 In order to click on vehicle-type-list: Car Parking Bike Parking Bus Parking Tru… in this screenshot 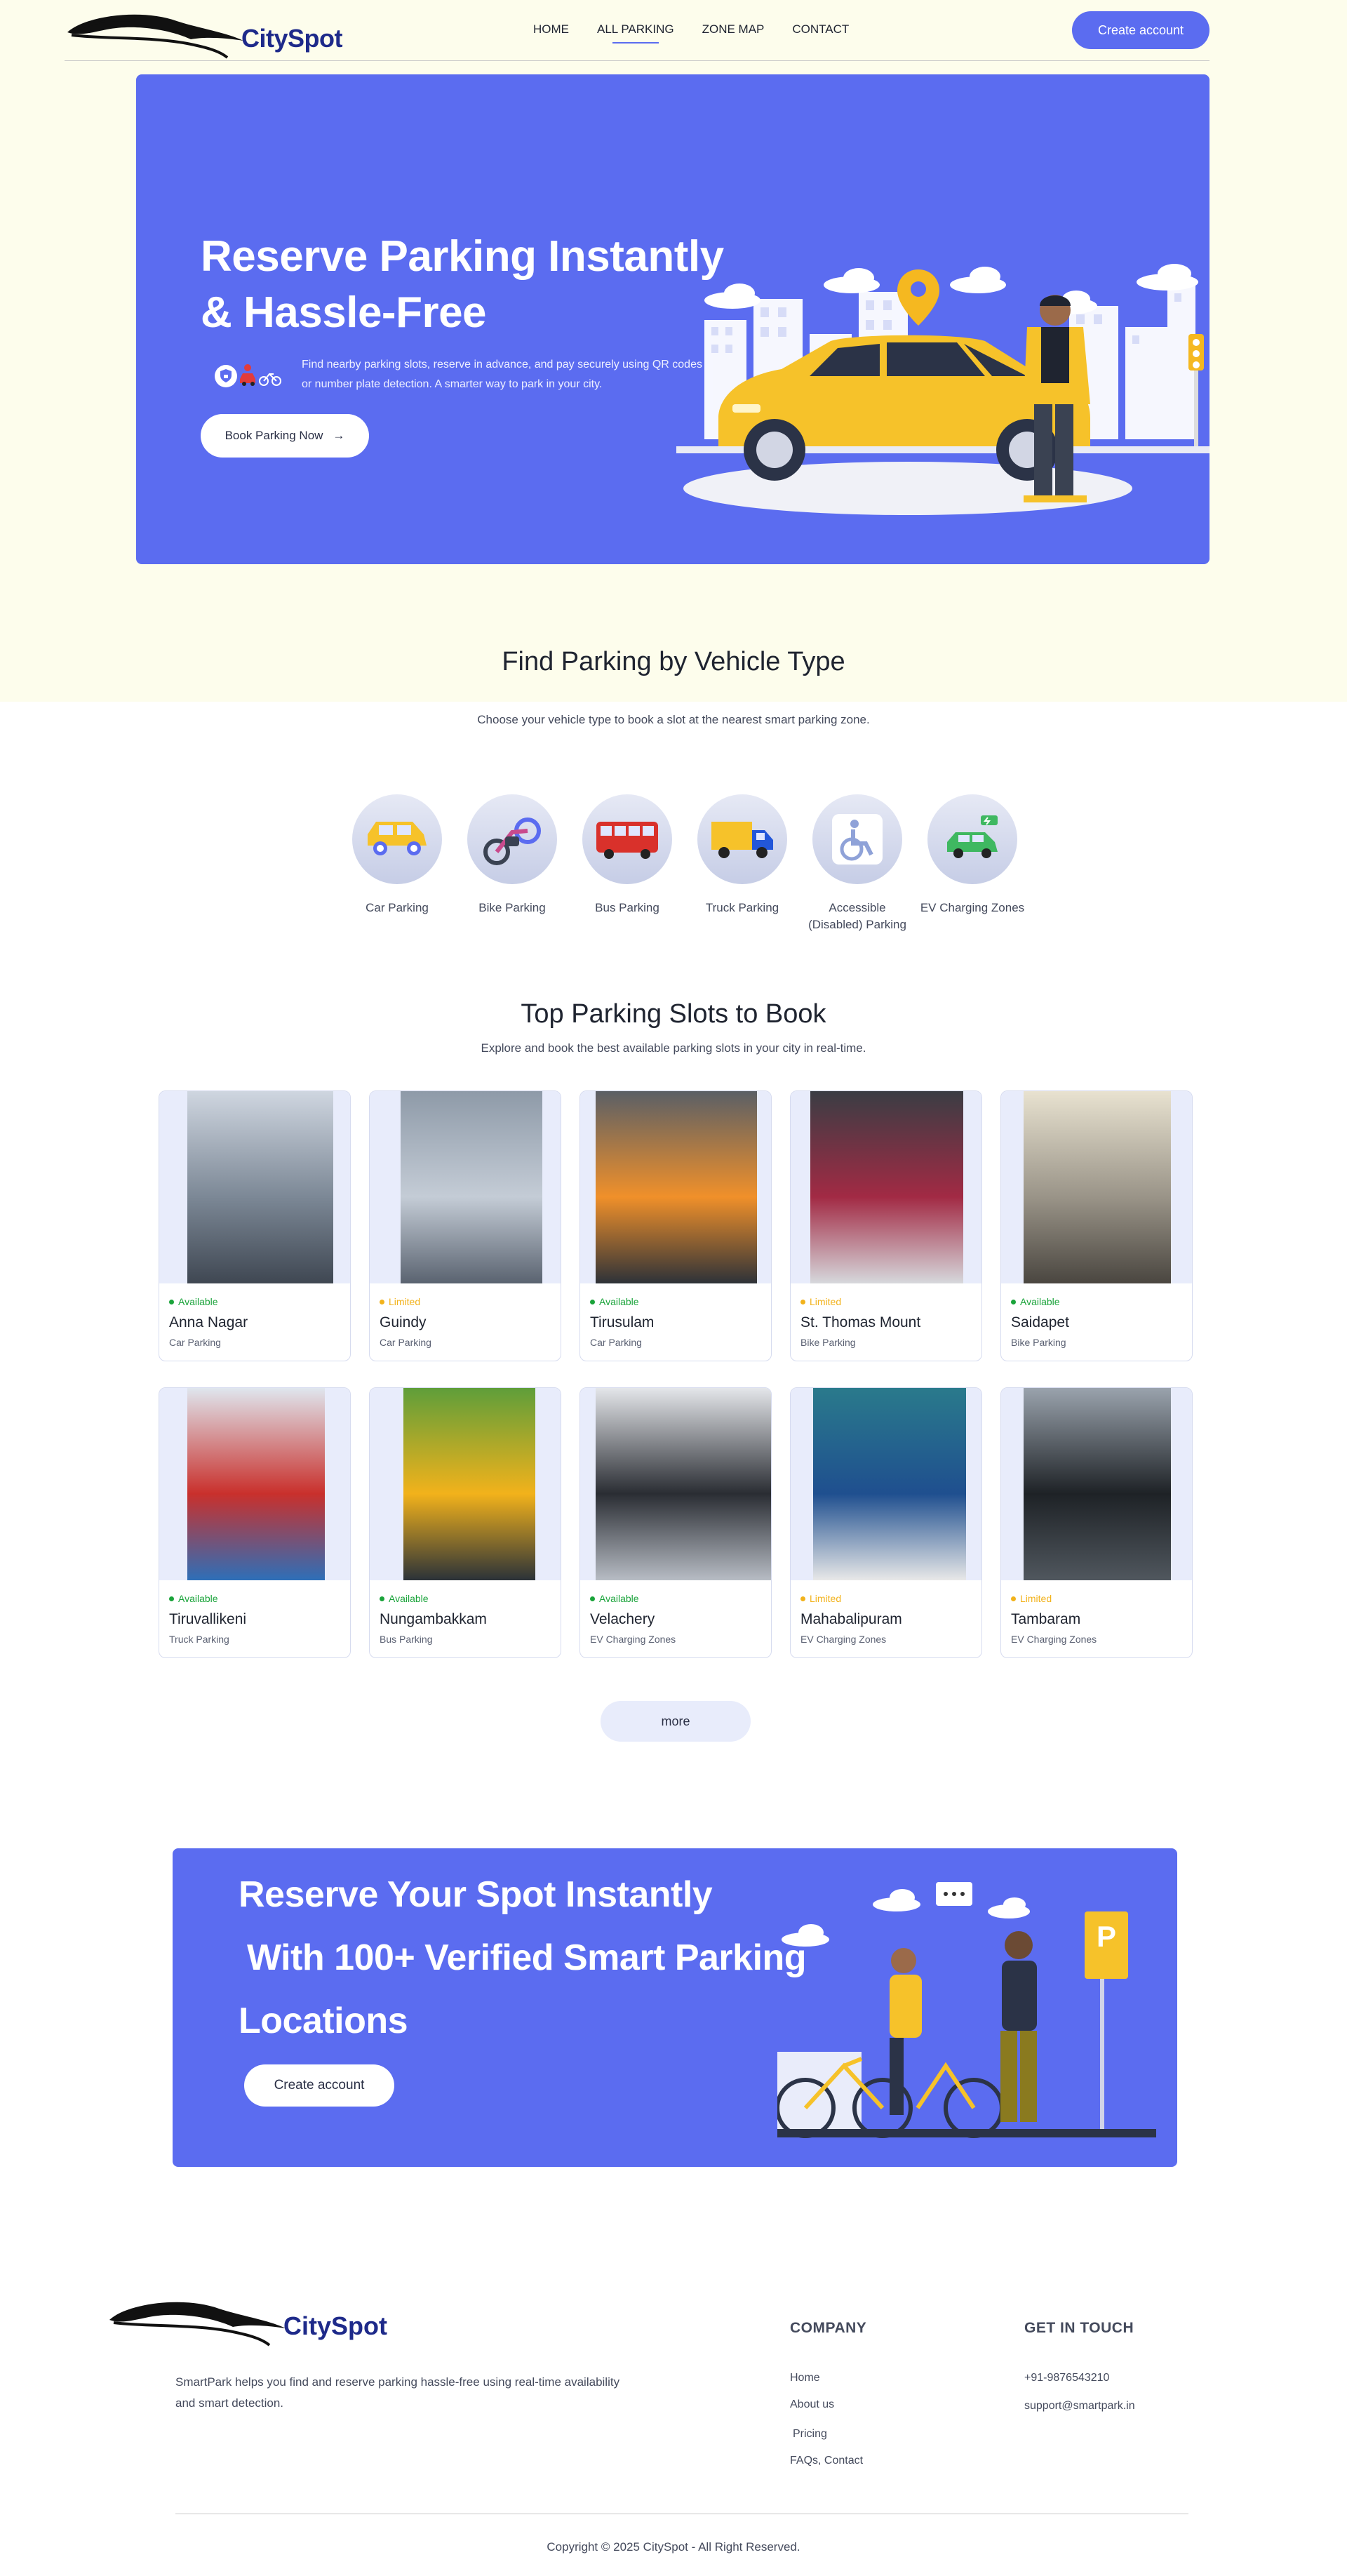, I will do `click(682, 868)`.